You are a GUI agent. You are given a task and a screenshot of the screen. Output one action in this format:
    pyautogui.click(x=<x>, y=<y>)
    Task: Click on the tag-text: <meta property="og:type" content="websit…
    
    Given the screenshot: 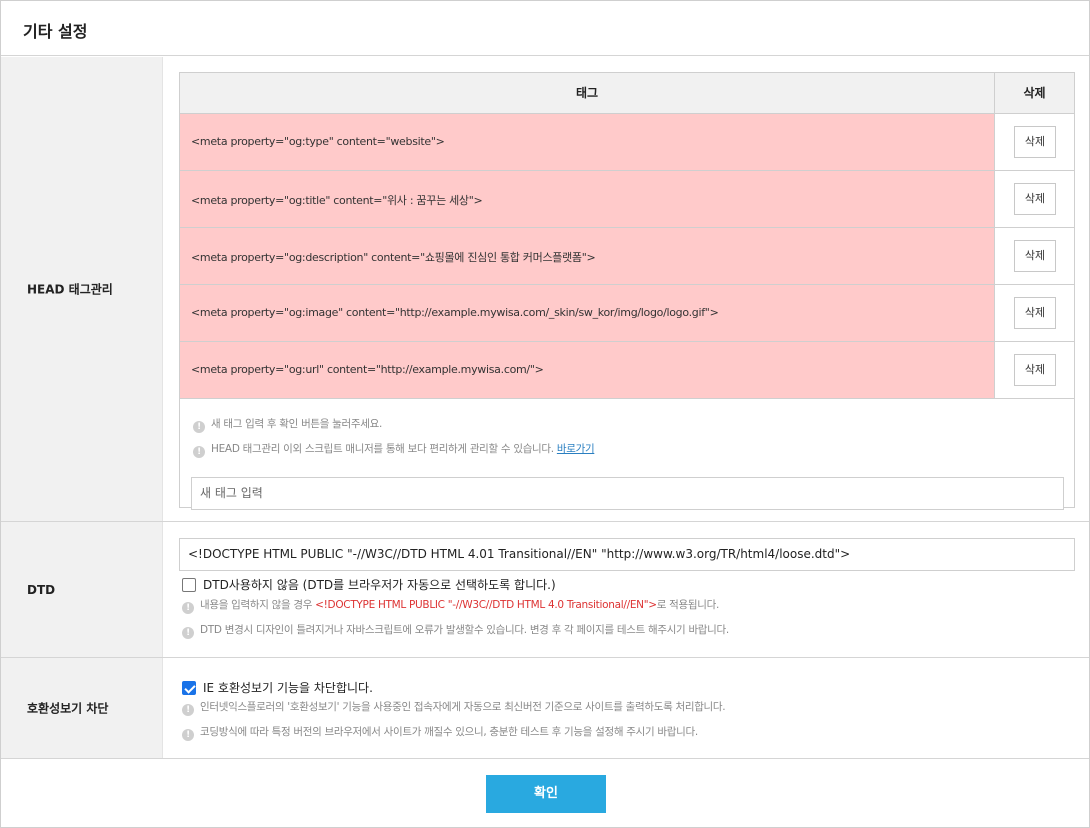 What is the action you would take?
    pyautogui.click(x=318, y=141)
    